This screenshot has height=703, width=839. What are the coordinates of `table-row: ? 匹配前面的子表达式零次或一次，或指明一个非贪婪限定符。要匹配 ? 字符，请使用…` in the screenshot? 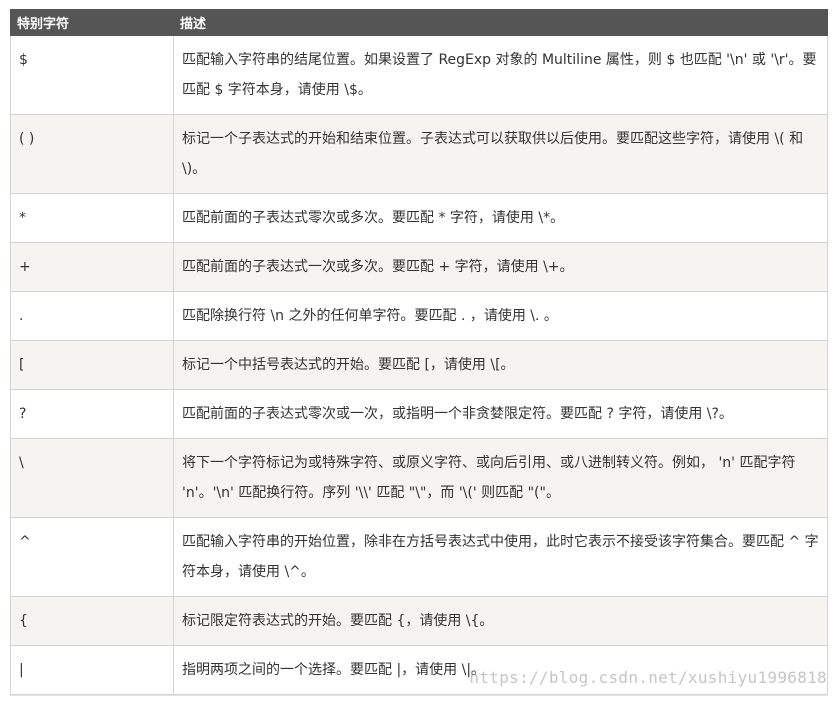 It's located at (419, 414).